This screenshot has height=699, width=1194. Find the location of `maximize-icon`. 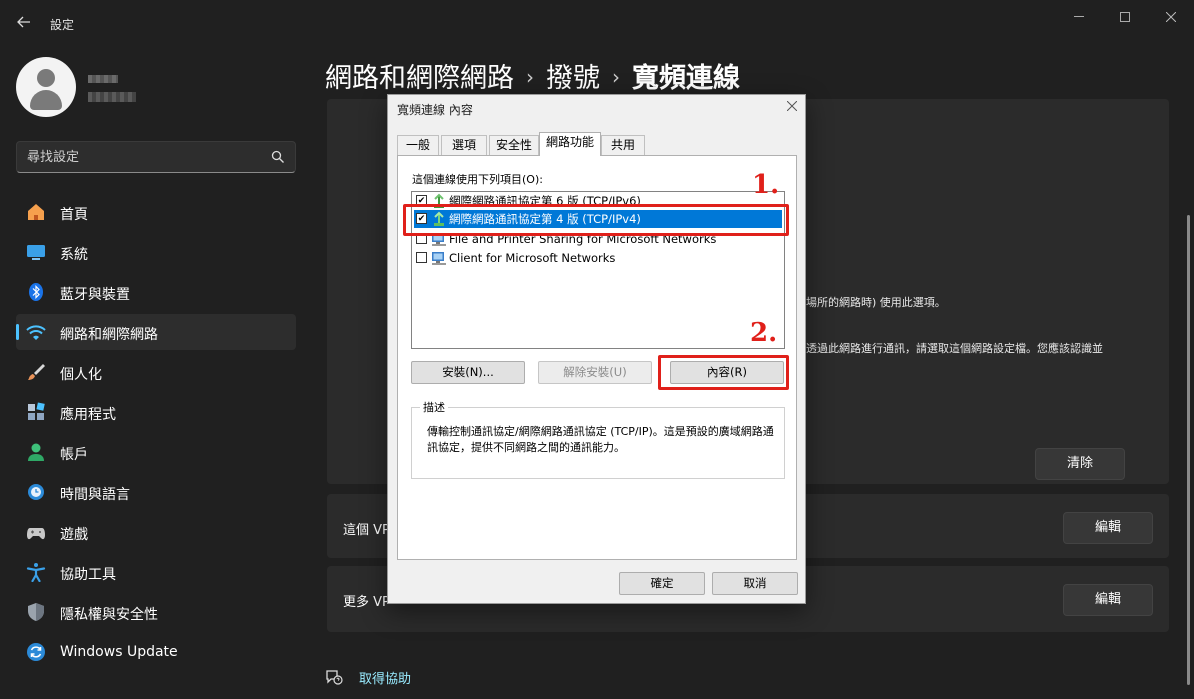

maximize-icon is located at coordinates (1125, 16).